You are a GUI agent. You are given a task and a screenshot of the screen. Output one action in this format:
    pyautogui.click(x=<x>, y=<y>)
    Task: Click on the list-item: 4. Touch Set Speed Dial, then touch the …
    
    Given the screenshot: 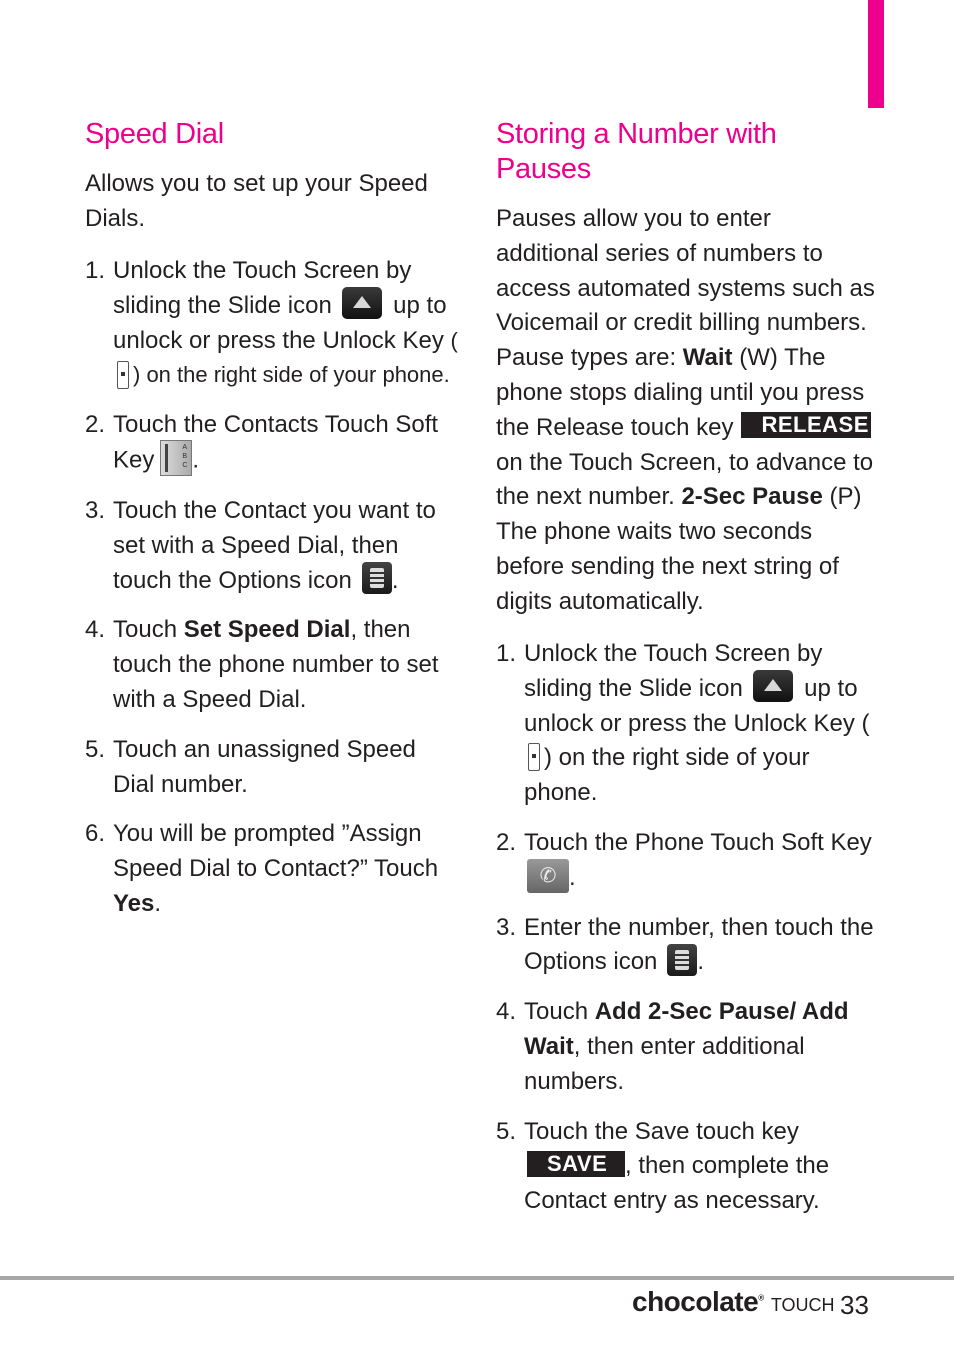 What is the action you would take?
    pyautogui.click(x=272, y=665)
    